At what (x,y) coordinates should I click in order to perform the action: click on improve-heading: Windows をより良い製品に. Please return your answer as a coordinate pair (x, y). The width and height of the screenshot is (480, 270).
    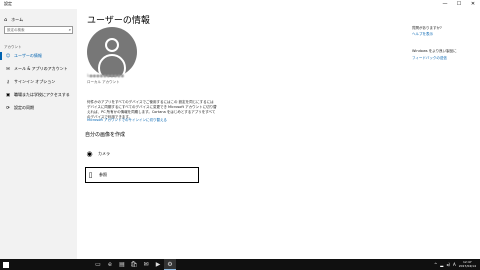
    Looking at the image, I should click on (434, 51).